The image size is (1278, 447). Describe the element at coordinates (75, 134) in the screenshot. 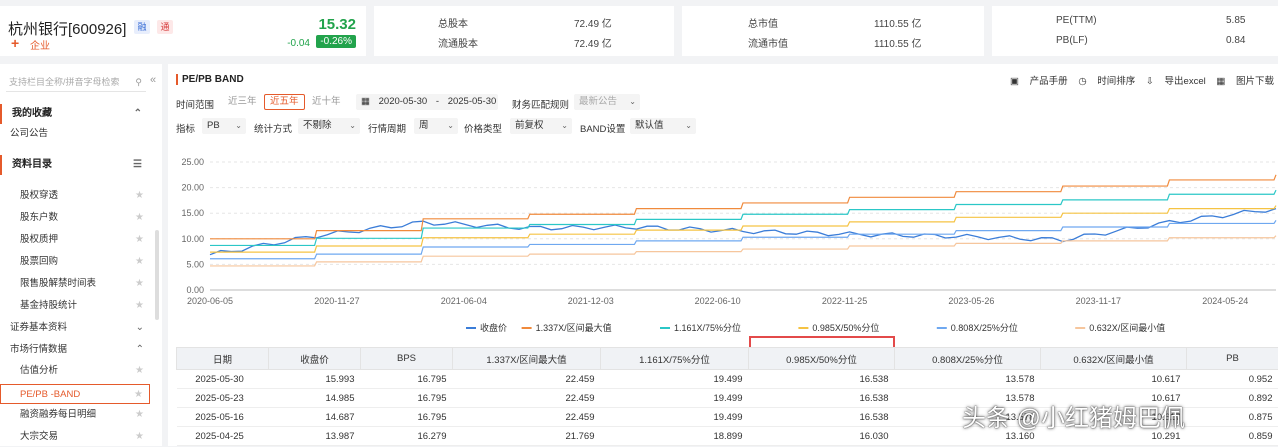

I see `sidebar-item-announcement: 公司公告` at that location.